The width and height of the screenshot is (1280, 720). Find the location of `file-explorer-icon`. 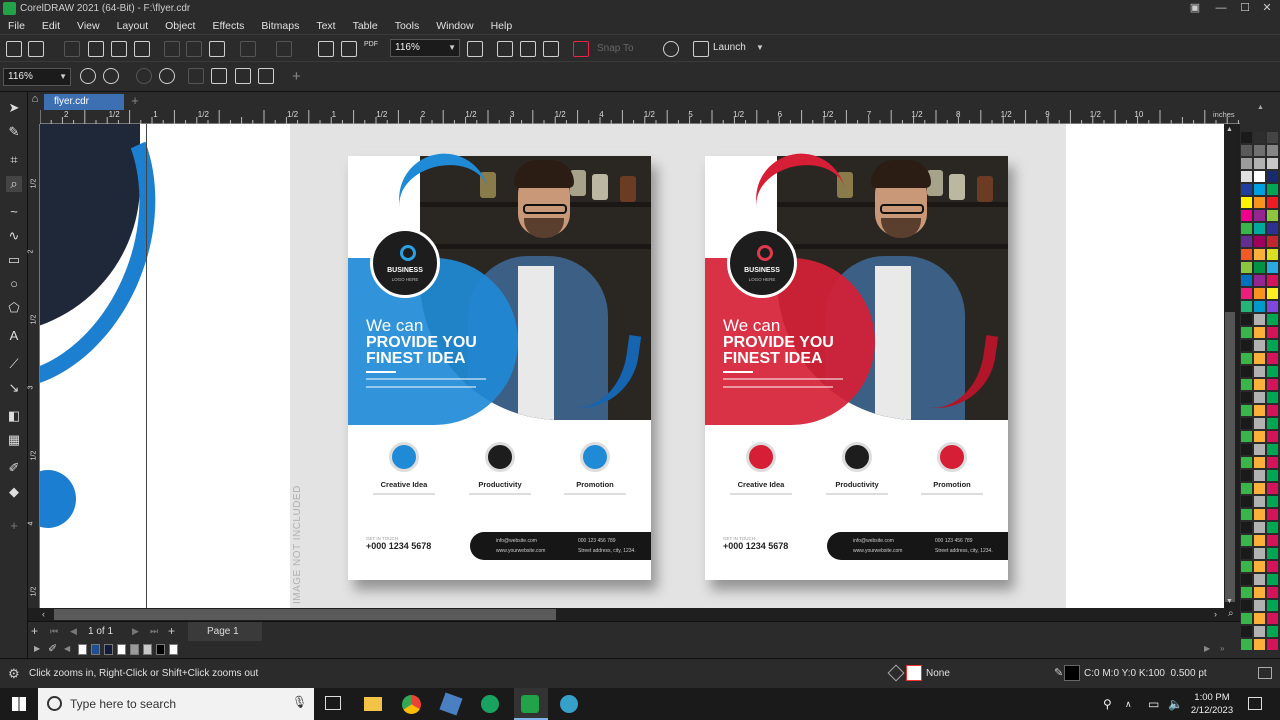

file-explorer-icon is located at coordinates (373, 704).